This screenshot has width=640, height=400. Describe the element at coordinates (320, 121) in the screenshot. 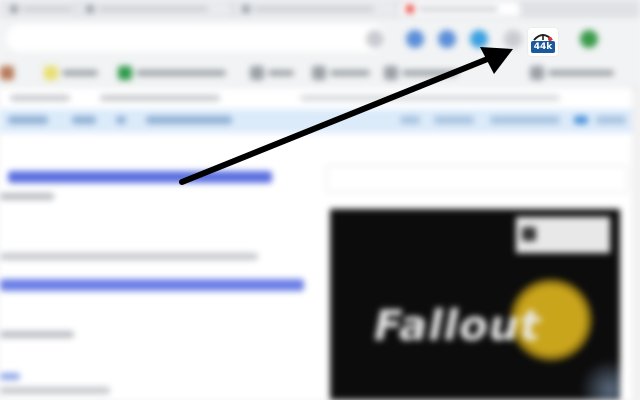

I see `sub-navigation` at that location.